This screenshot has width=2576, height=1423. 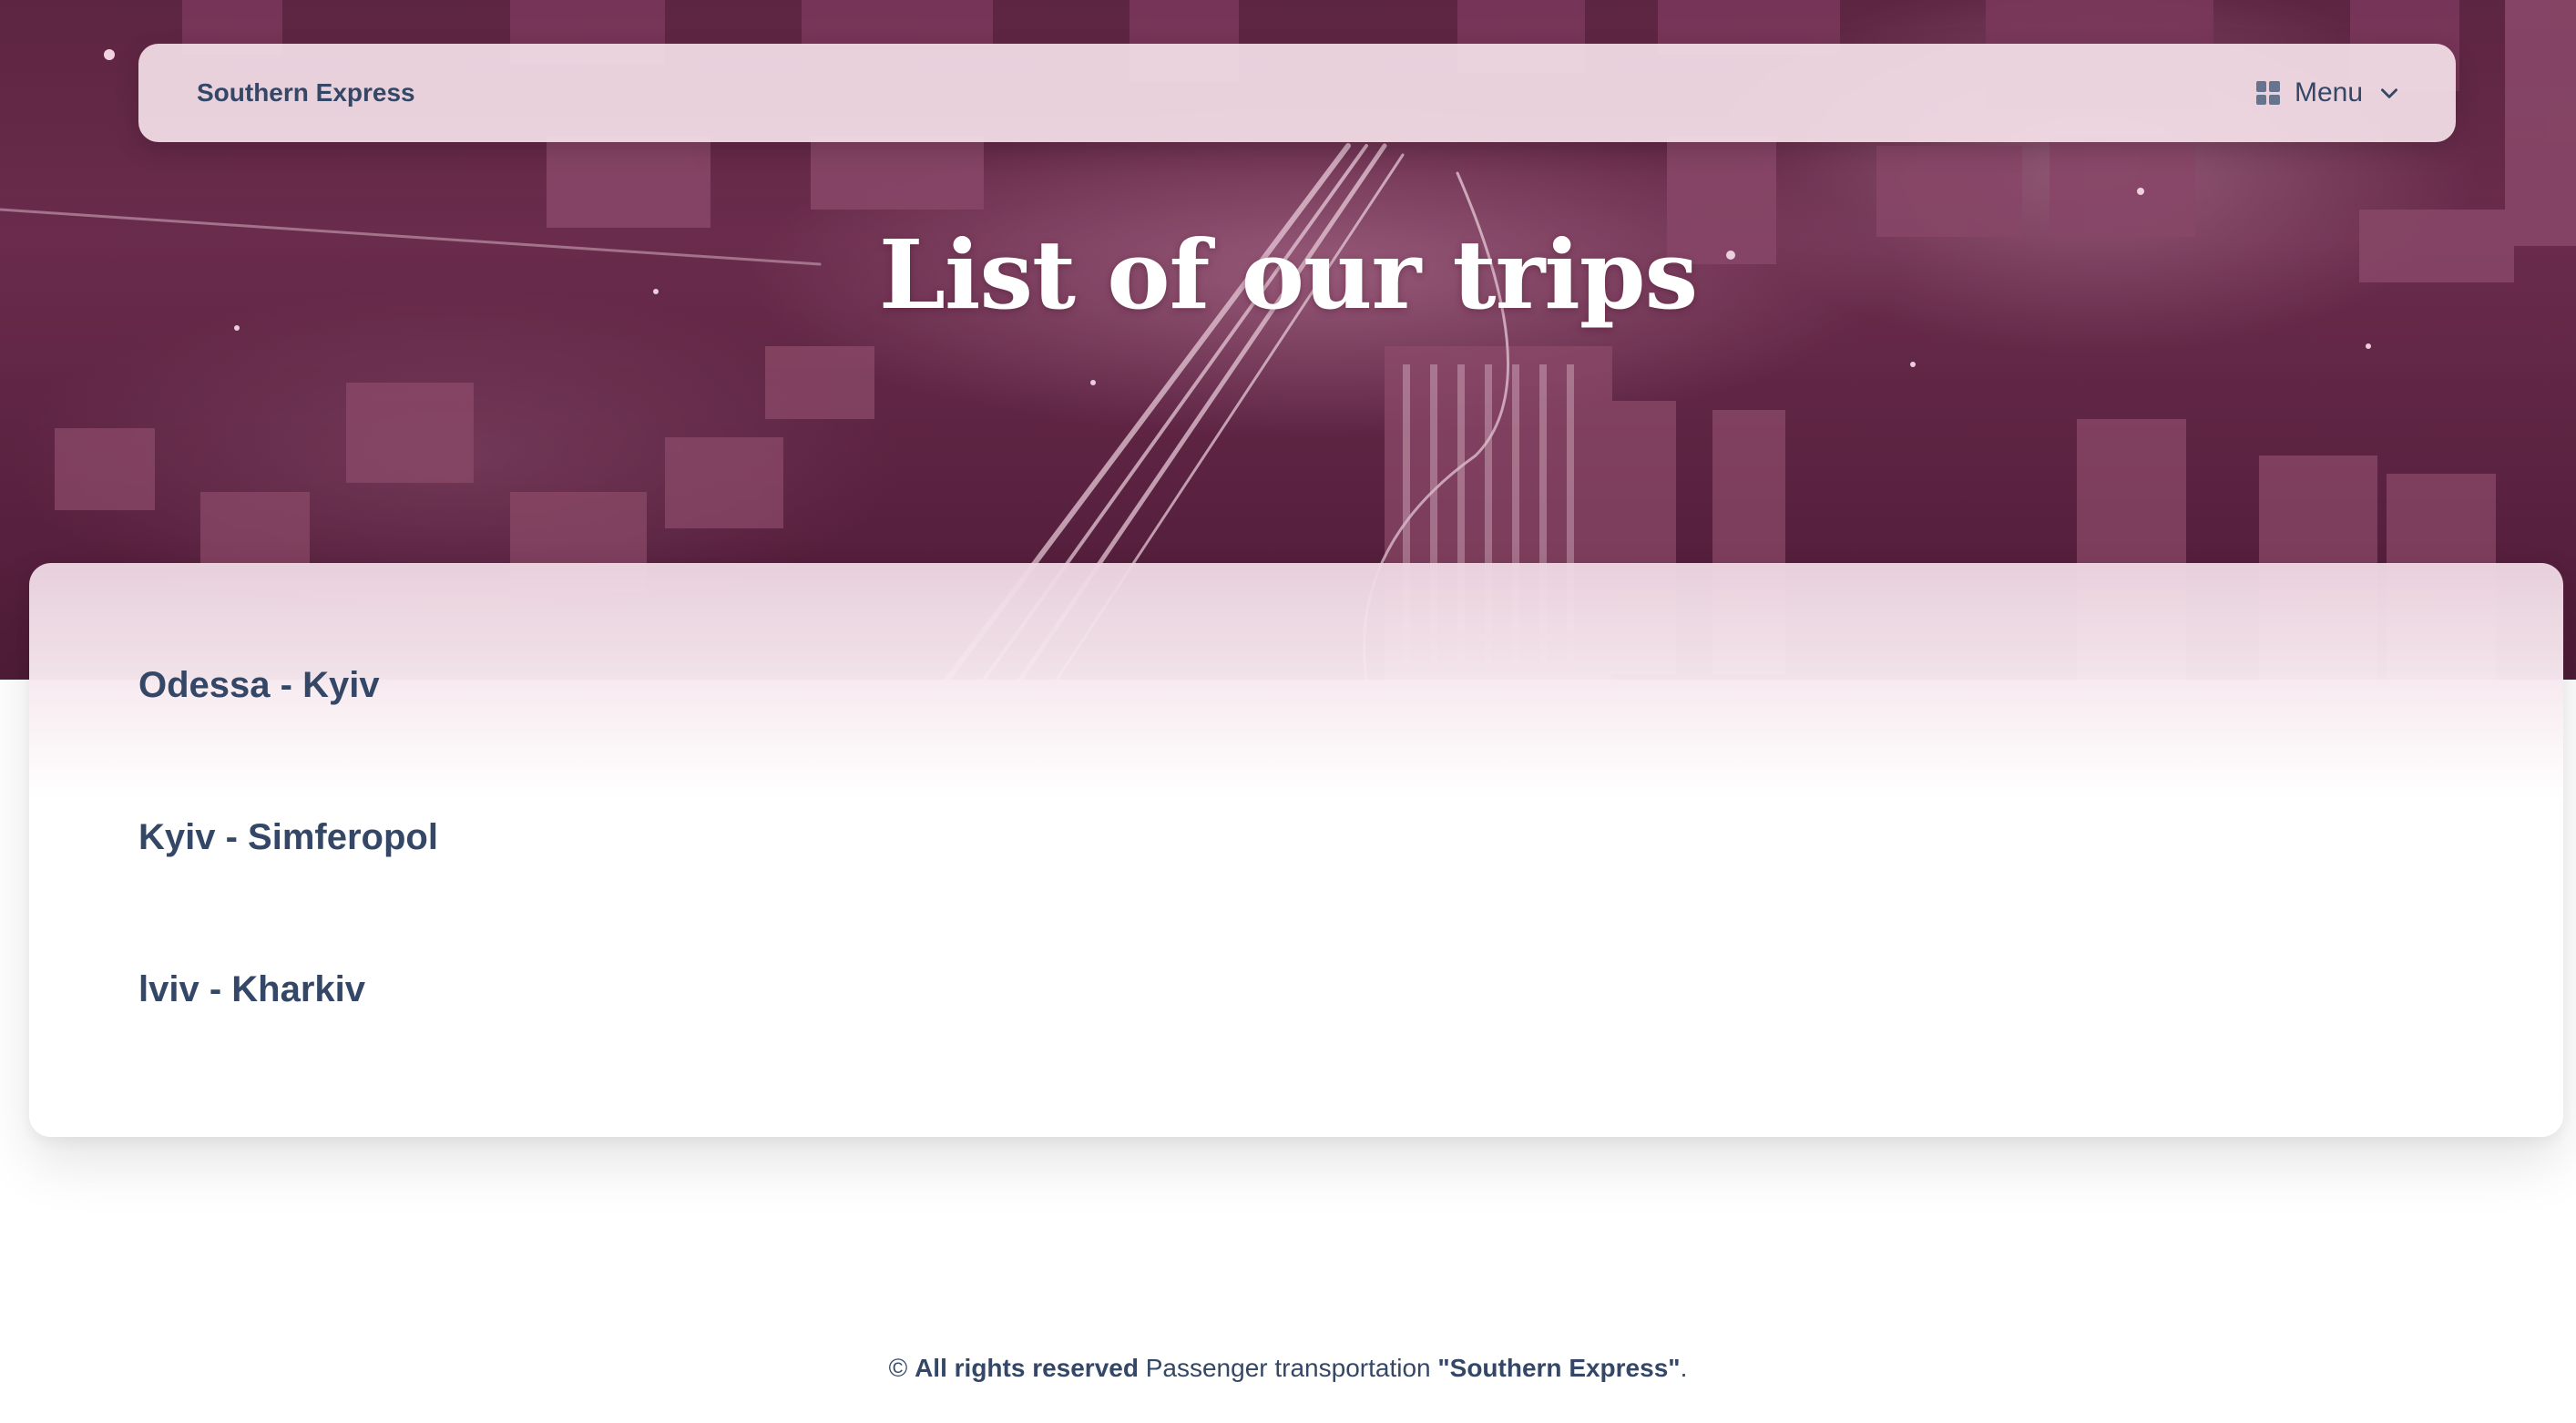 I want to click on company-name: "Southern Express", so click(x=1559, y=1368).